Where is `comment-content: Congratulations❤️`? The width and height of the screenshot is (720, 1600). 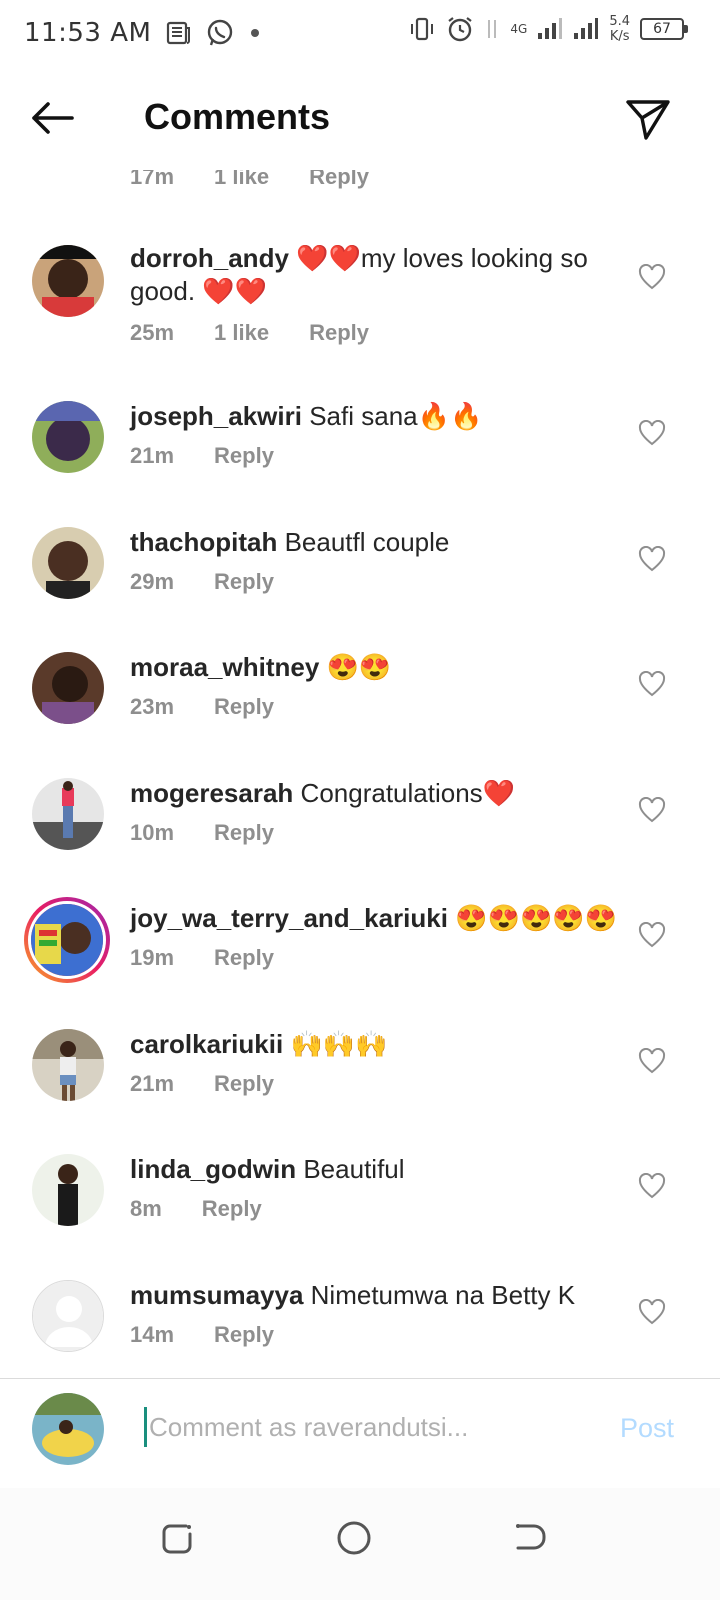 comment-content: Congratulations❤️ is located at coordinates (408, 793).